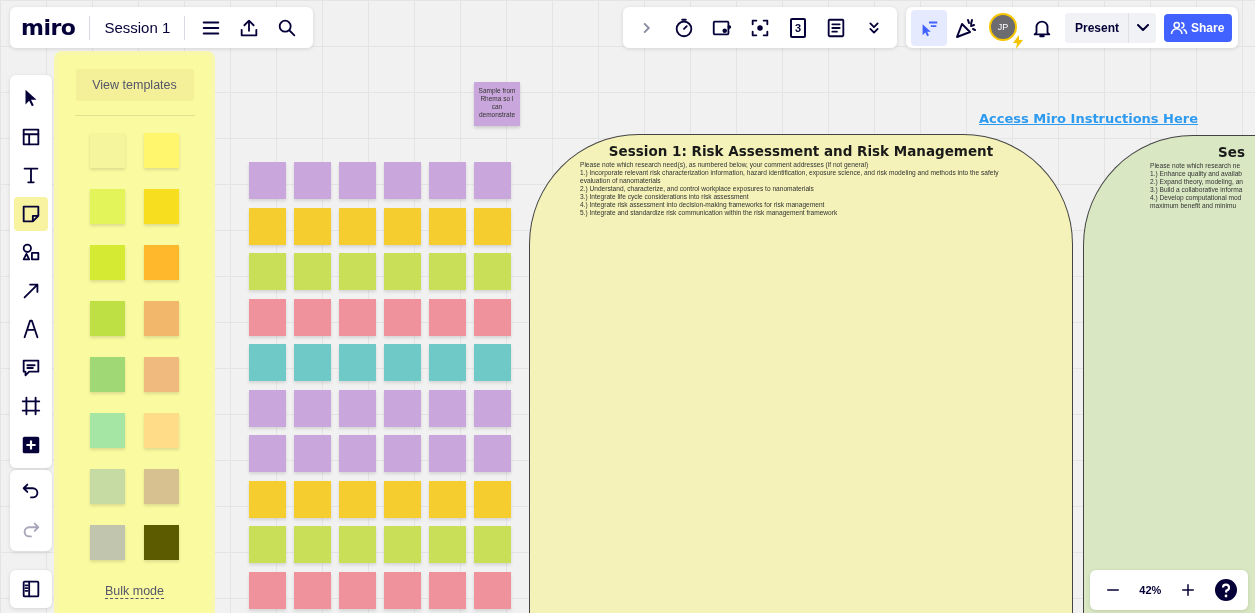 The height and width of the screenshot is (613, 1255). What do you see at coordinates (31, 213) in the screenshot?
I see `sticky-note-icon` at bounding box center [31, 213].